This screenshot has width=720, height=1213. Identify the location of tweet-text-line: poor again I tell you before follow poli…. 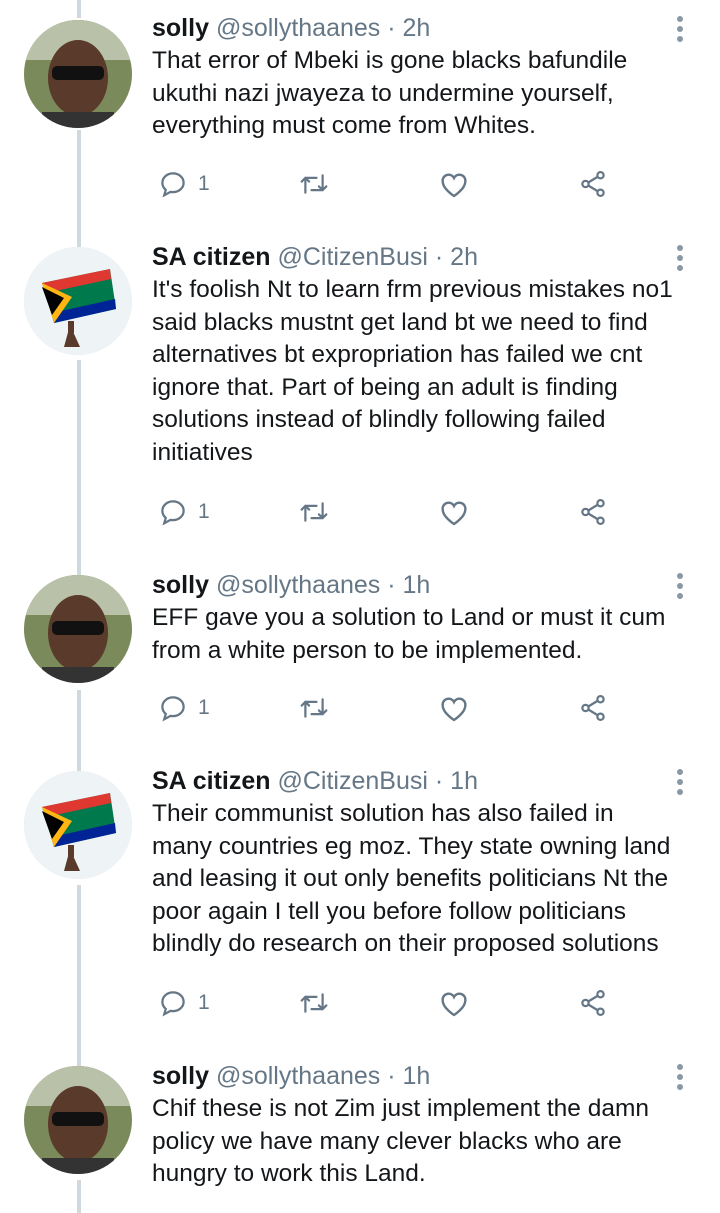
(389, 911).